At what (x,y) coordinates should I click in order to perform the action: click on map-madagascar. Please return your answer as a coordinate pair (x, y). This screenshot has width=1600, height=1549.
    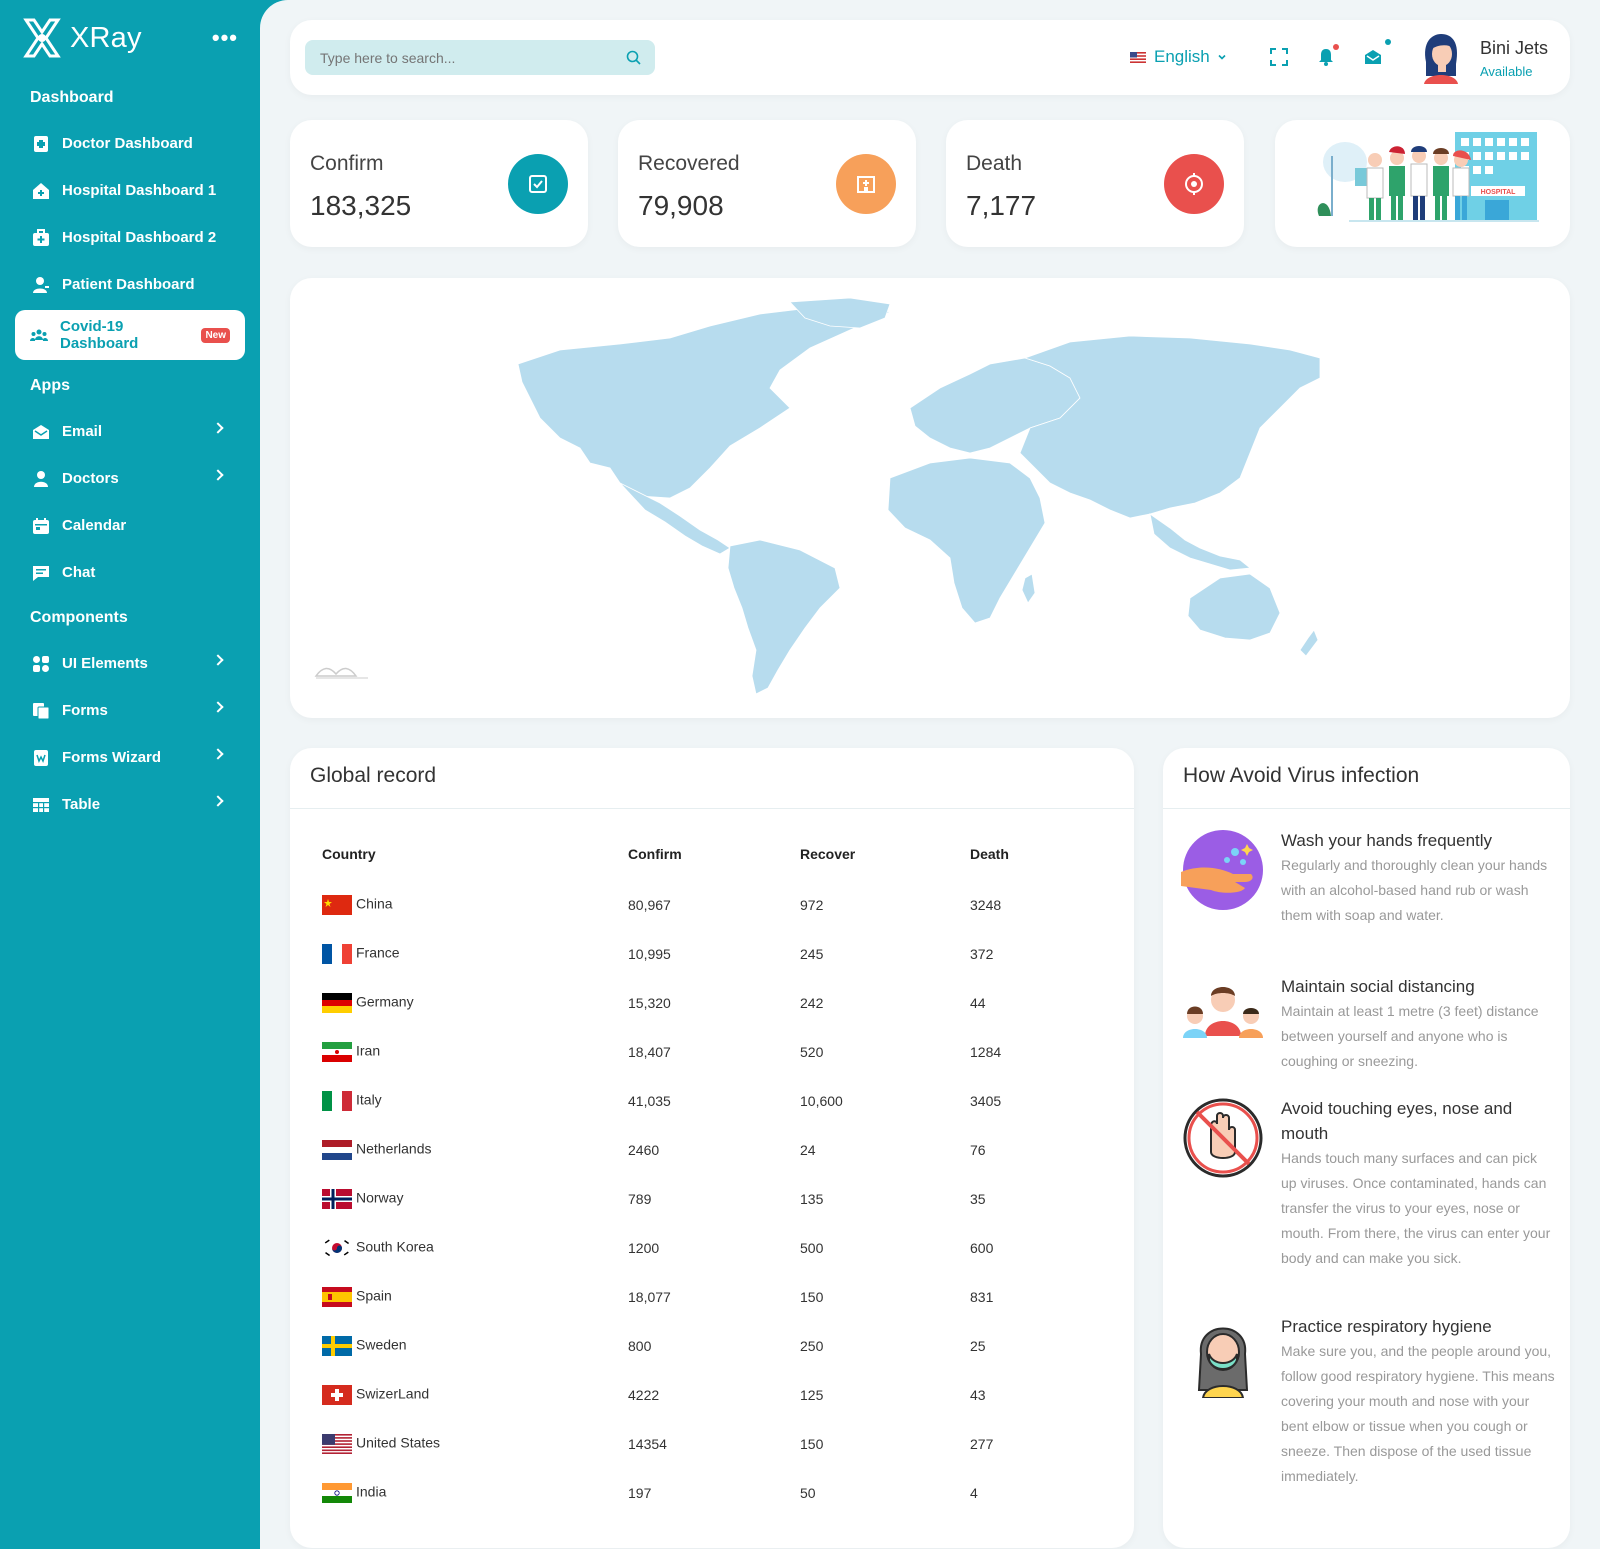
    Looking at the image, I should click on (1028, 588).